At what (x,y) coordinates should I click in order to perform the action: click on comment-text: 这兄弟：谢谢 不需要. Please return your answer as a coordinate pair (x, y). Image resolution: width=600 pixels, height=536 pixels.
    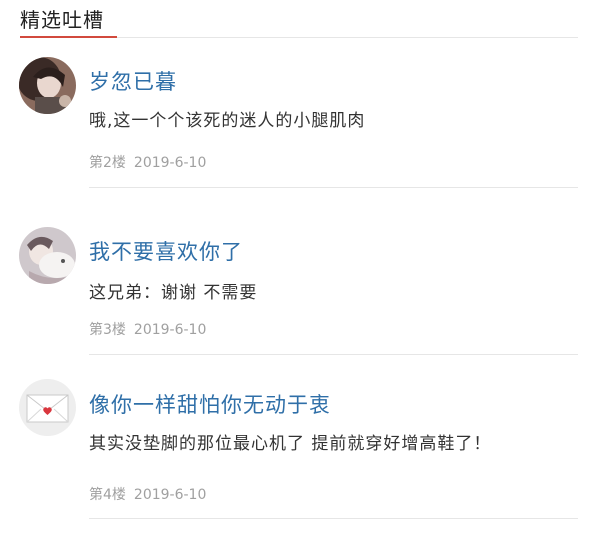
    Looking at the image, I should click on (173, 293).